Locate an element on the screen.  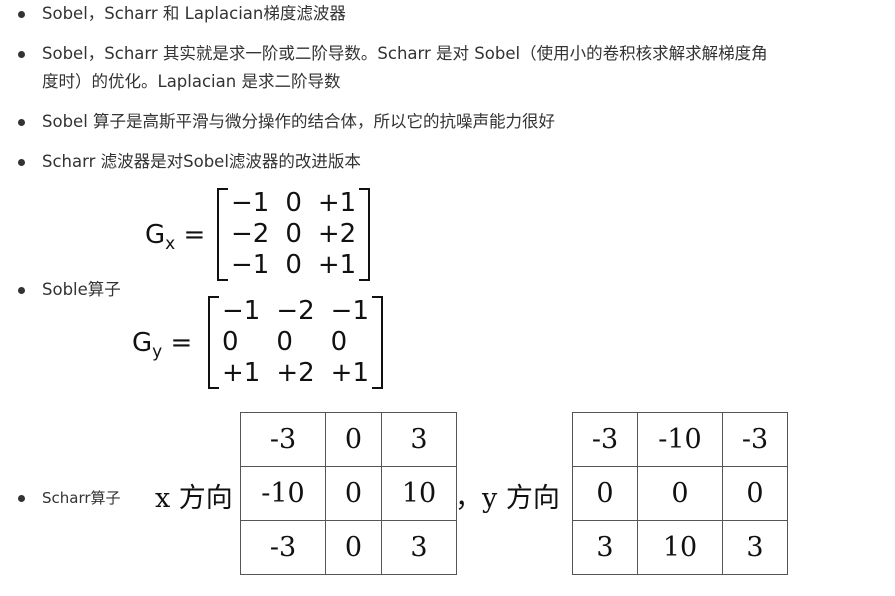
x-direction-label: x 方向 is located at coordinates (194, 498).